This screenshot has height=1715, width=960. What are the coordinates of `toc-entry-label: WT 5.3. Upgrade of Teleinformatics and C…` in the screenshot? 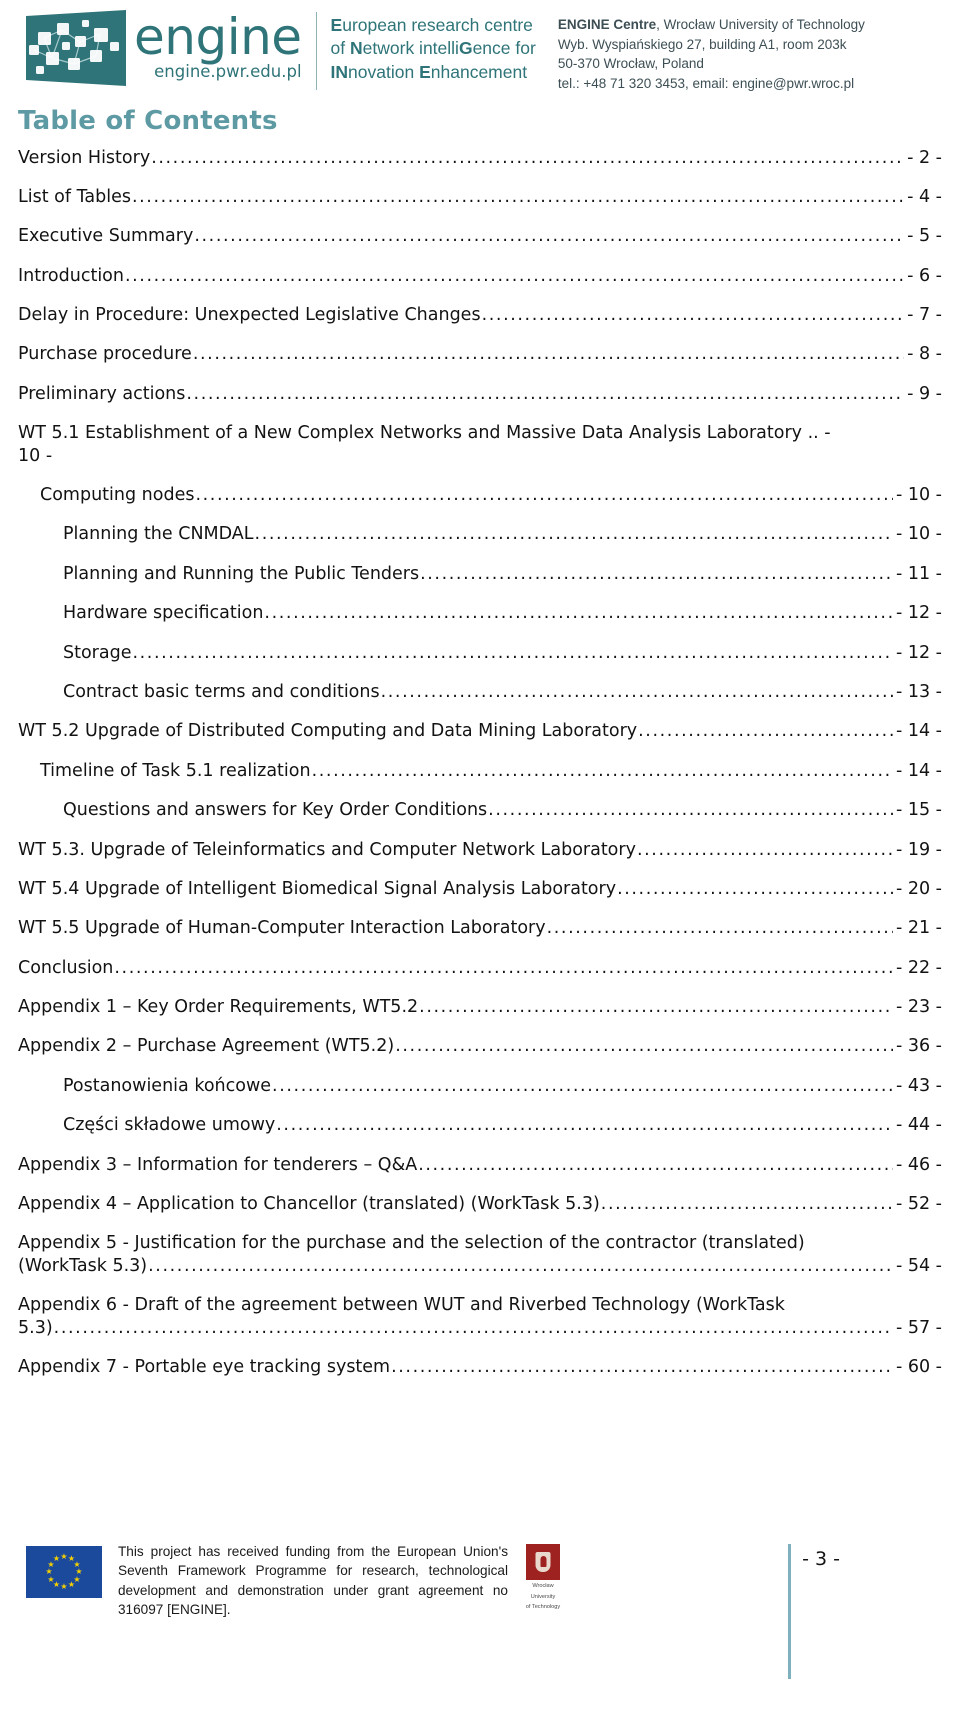 It's located at (327, 849).